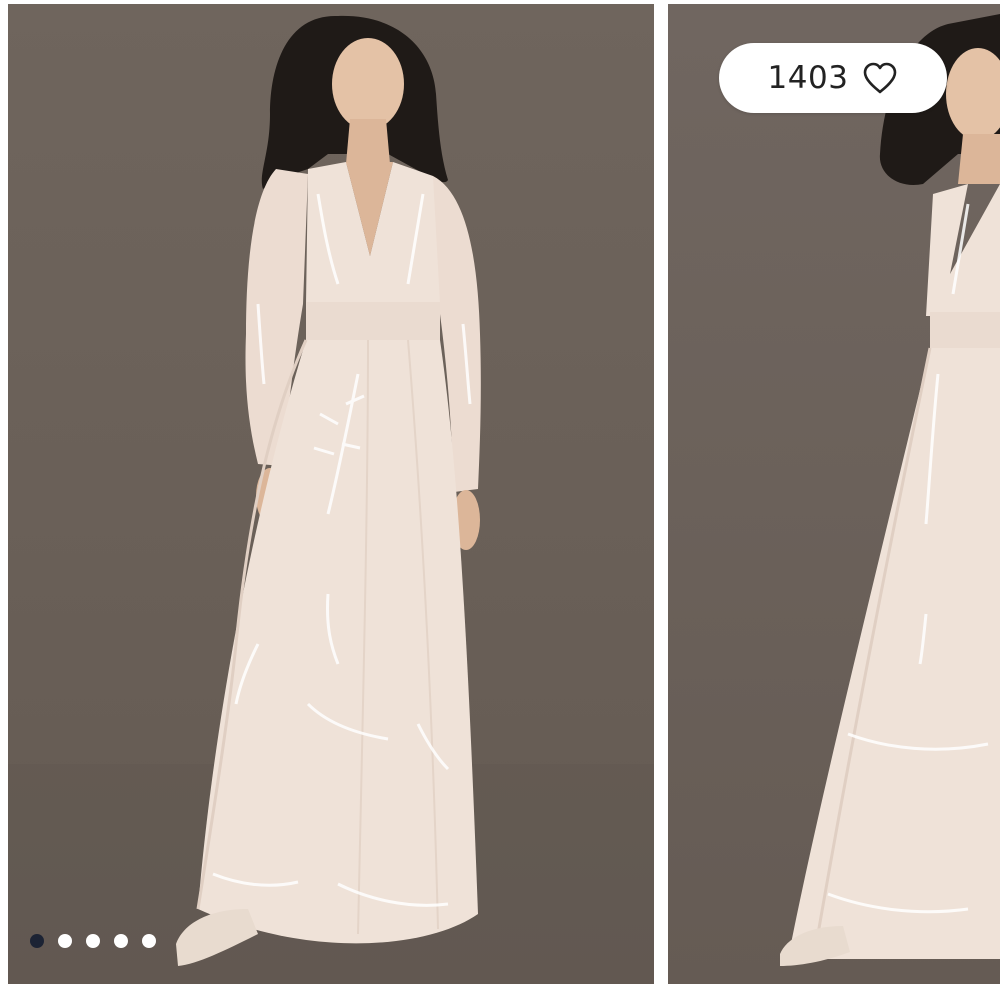  What do you see at coordinates (880, 78) in the screenshot?
I see `heart-icon` at bounding box center [880, 78].